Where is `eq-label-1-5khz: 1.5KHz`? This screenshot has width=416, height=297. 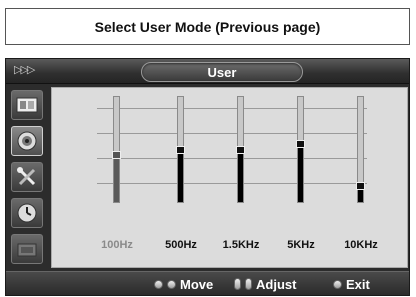 eq-label-1-5khz: 1.5KHz is located at coordinates (241, 245).